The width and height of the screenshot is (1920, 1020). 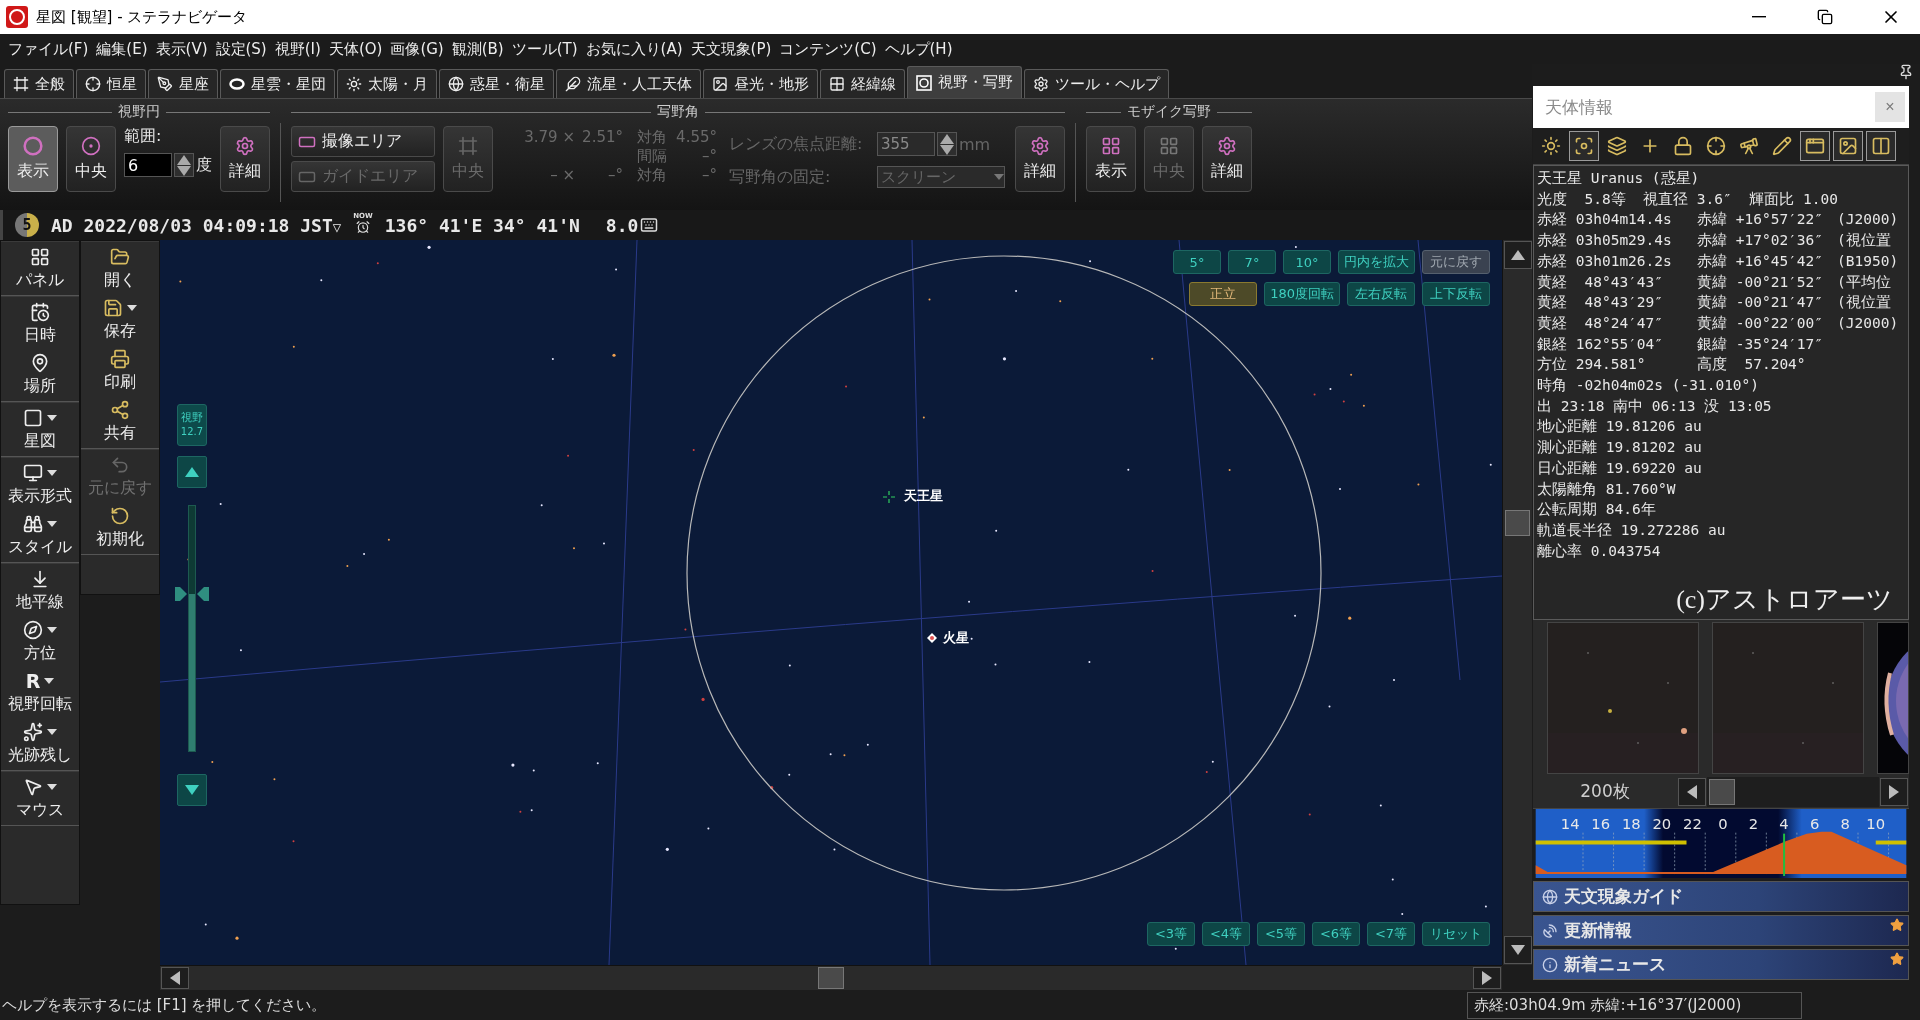 I want to click on zoom-text: 8.0, so click(x=622, y=225).